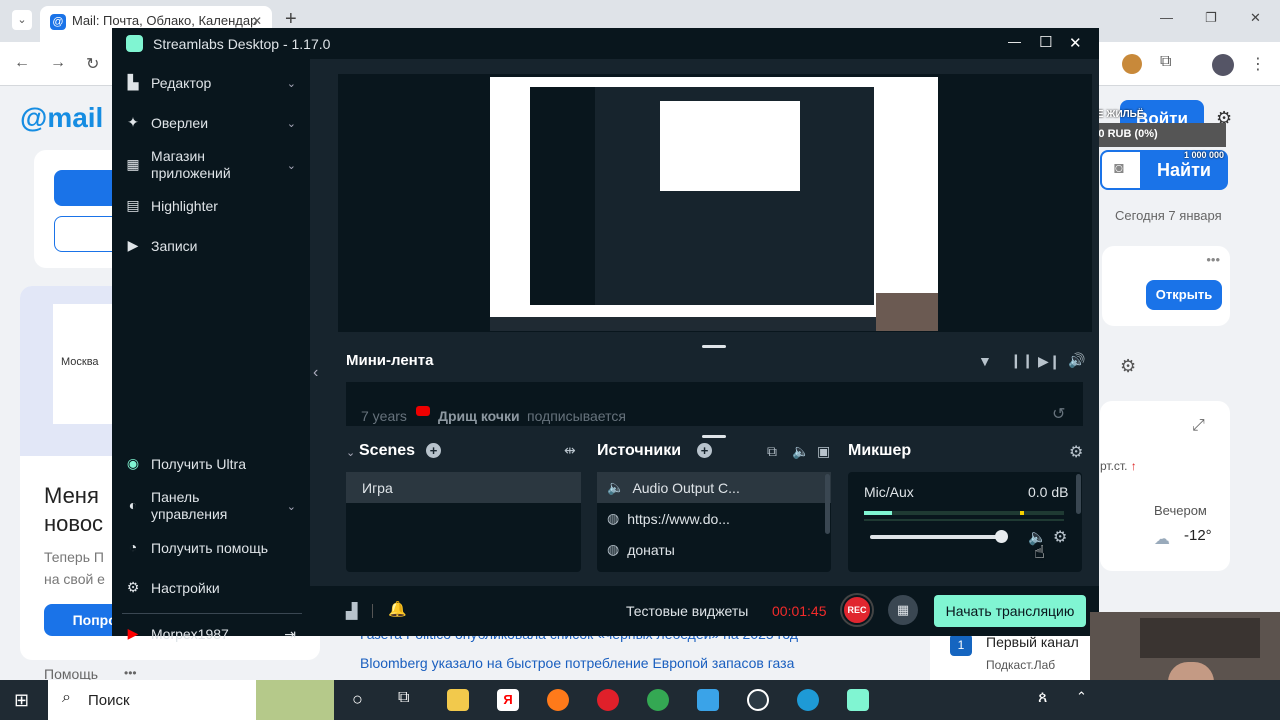 The height and width of the screenshot is (720, 1280). I want to click on pause-icon: ❙❙, so click(1021, 360).